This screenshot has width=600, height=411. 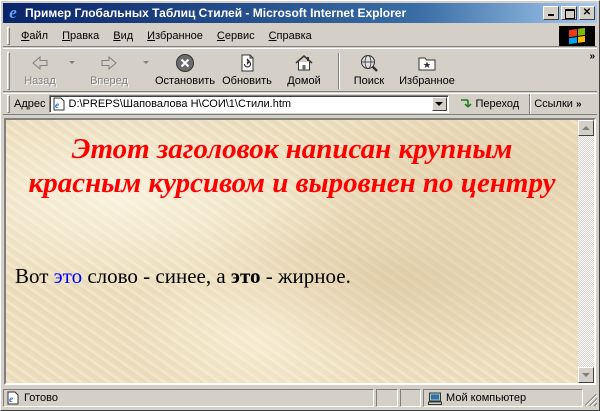 What do you see at coordinates (569, 13) in the screenshot?
I see `maximize-button` at bounding box center [569, 13].